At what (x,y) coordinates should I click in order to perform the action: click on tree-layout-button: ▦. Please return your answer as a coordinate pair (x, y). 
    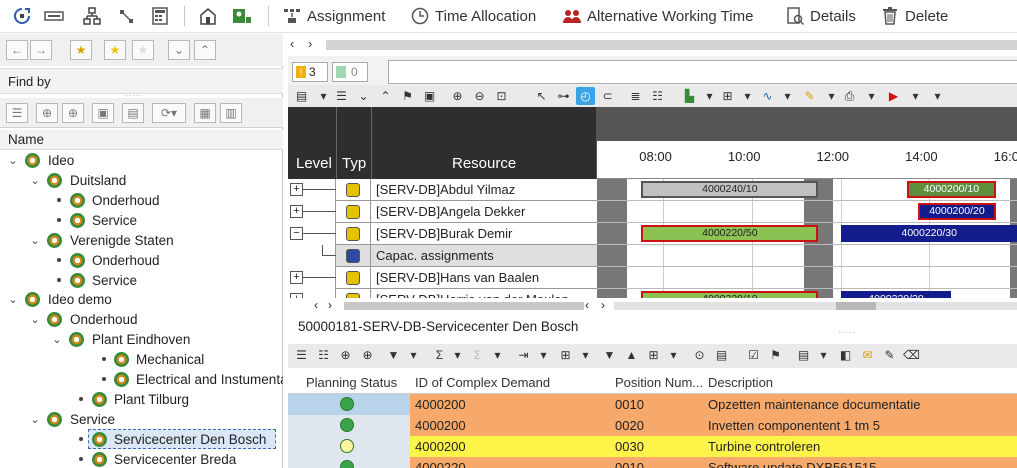
    Looking at the image, I should click on (205, 113).